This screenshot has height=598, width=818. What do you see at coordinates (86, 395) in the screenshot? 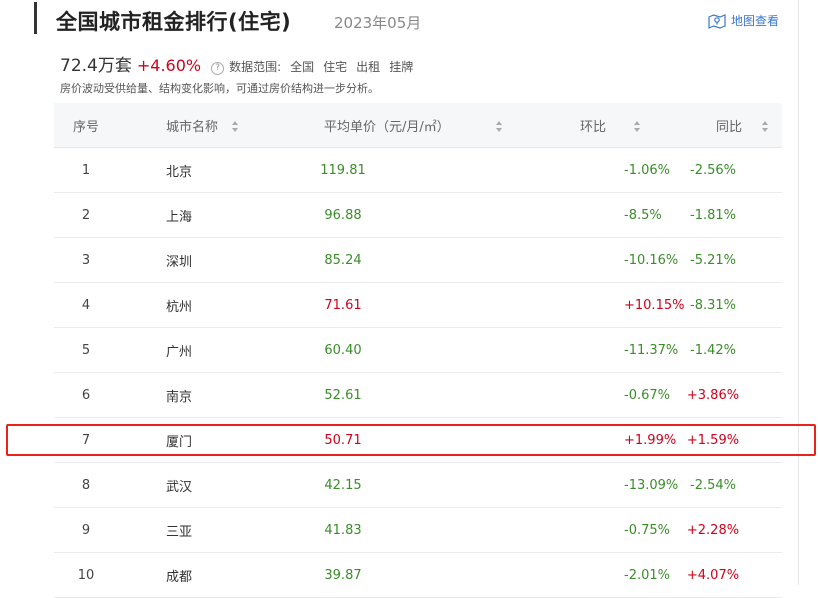
I see `cell-rank: 6` at bounding box center [86, 395].